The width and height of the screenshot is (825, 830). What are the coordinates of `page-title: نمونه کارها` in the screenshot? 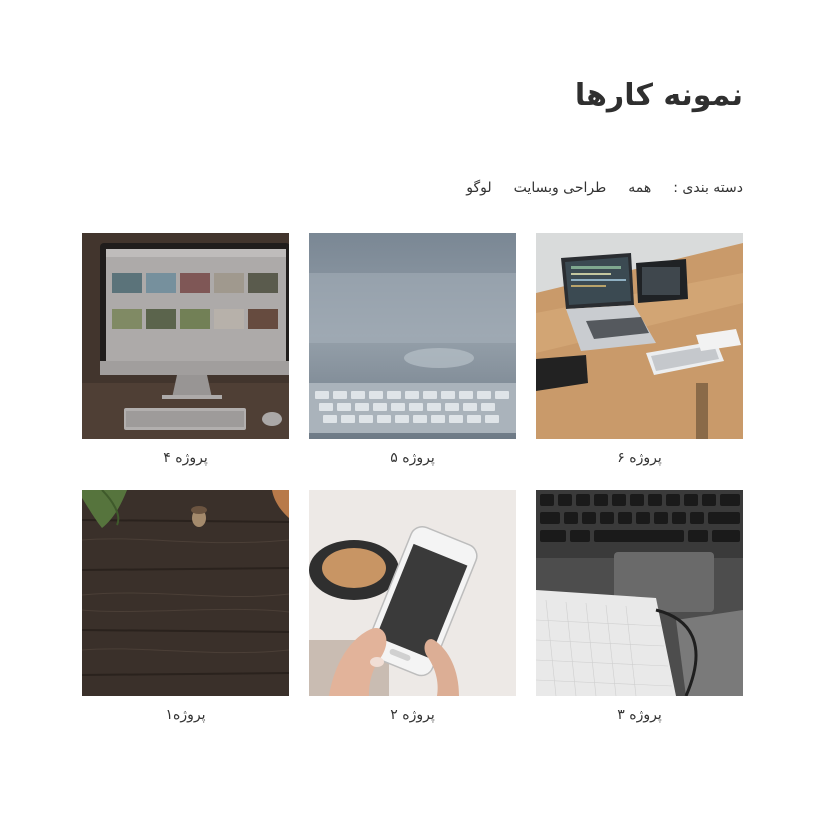 It's located at (658, 95).